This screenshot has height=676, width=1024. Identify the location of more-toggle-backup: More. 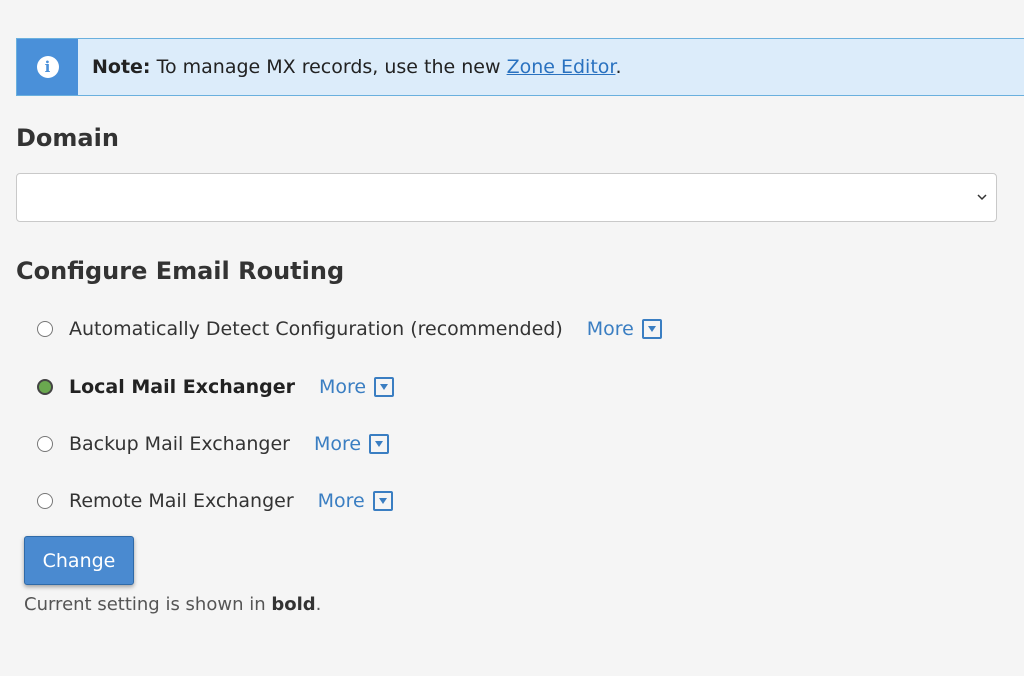
(351, 444).